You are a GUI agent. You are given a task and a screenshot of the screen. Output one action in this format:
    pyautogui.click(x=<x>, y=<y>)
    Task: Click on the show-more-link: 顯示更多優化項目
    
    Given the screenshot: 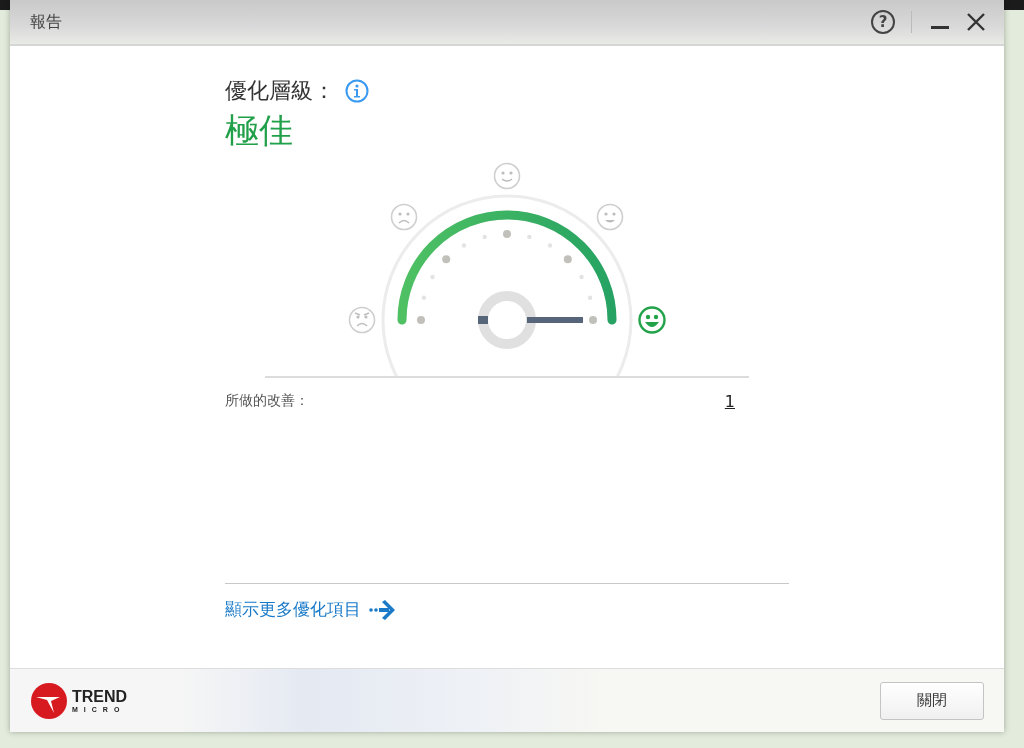 What is the action you would take?
    pyautogui.click(x=293, y=609)
    